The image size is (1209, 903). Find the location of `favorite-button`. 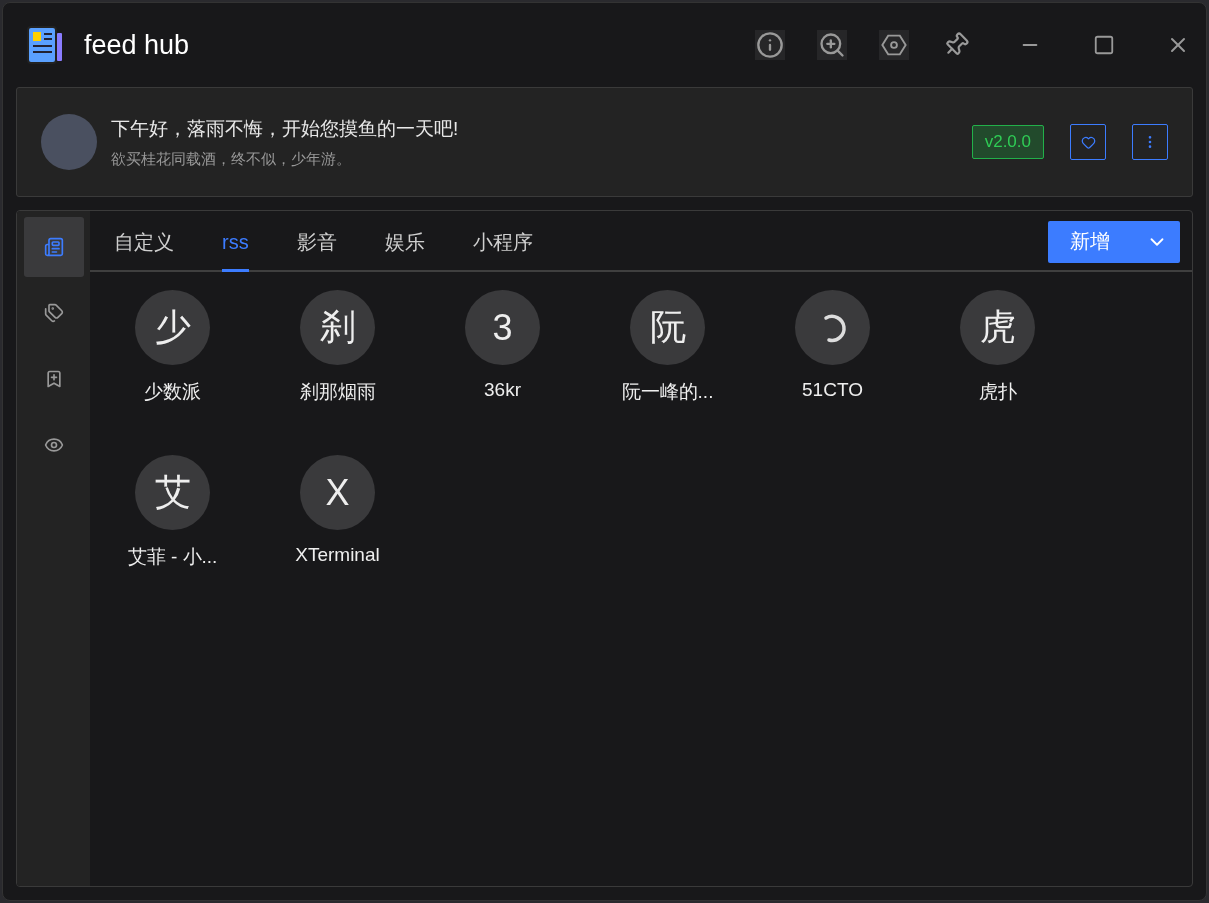

favorite-button is located at coordinates (1088, 142).